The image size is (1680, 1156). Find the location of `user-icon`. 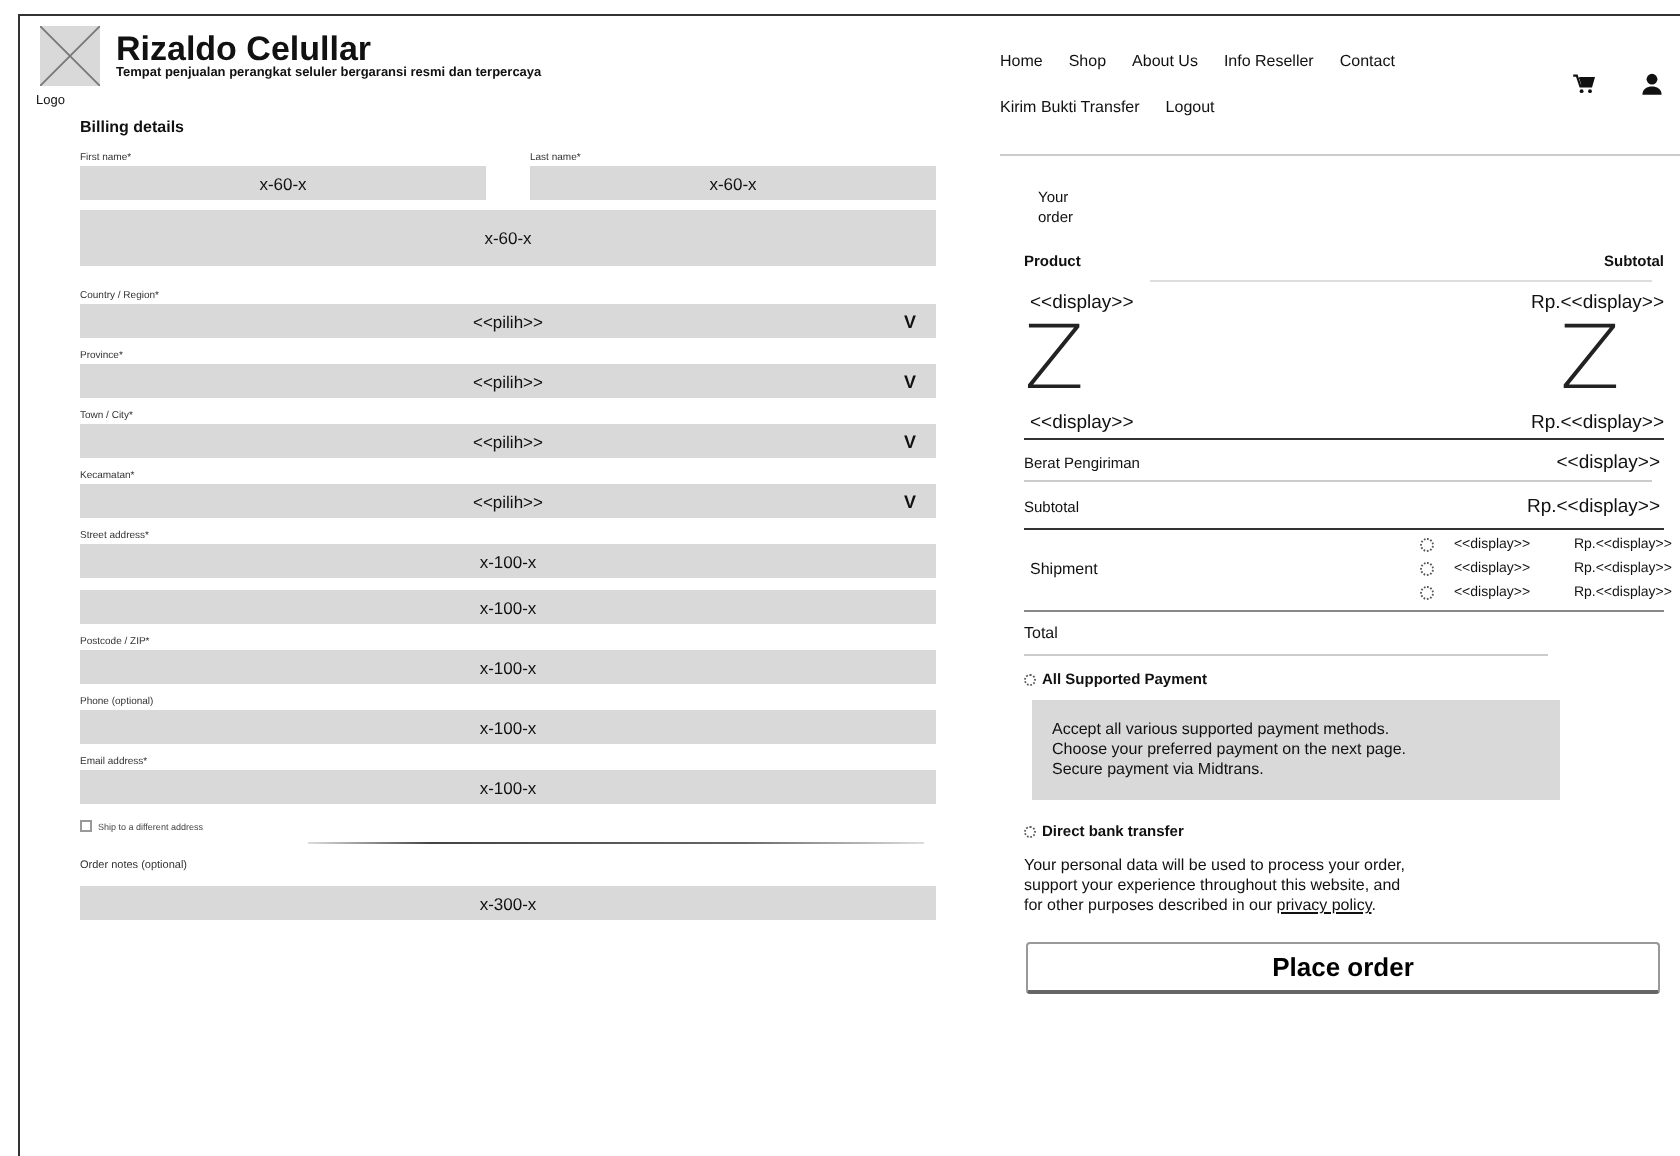

user-icon is located at coordinates (1652, 84).